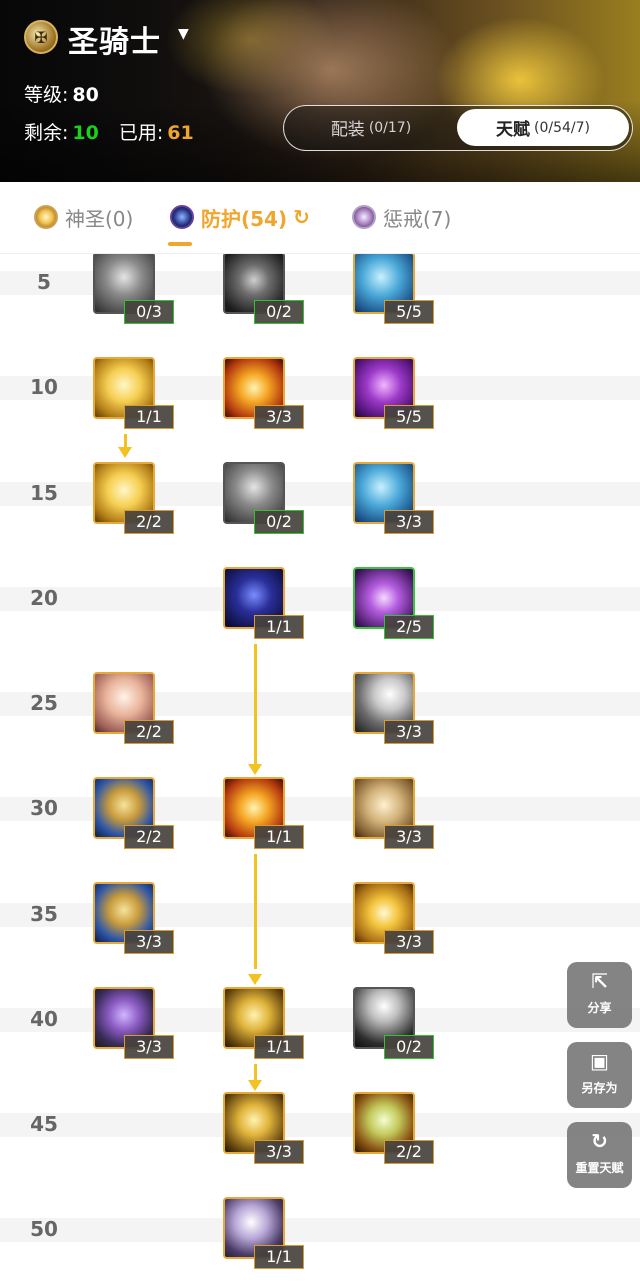 The width and height of the screenshot is (640, 1286). What do you see at coordinates (599, 1061) in the screenshot?
I see `save-icon: ▣` at bounding box center [599, 1061].